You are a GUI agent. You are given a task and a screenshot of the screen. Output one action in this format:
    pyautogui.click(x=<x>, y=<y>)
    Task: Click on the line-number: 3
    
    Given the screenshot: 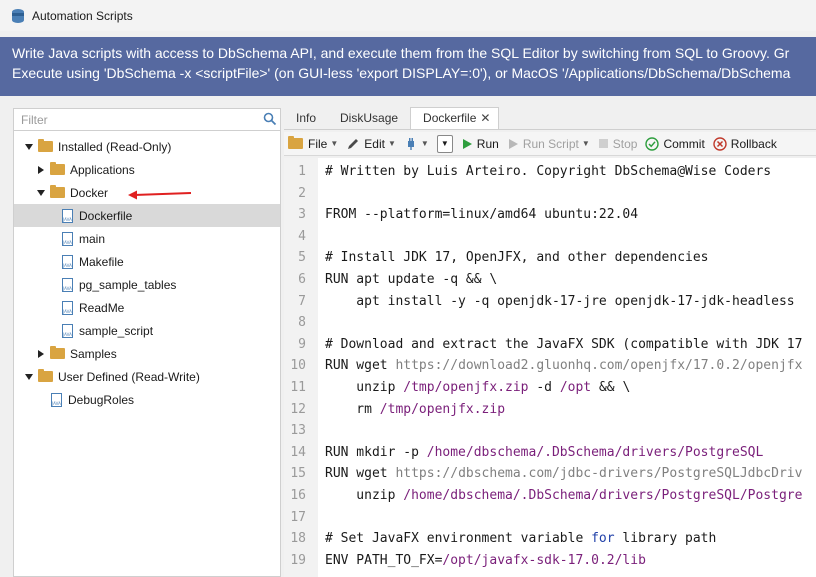 What is the action you would take?
    pyautogui.click(x=302, y=215)
    